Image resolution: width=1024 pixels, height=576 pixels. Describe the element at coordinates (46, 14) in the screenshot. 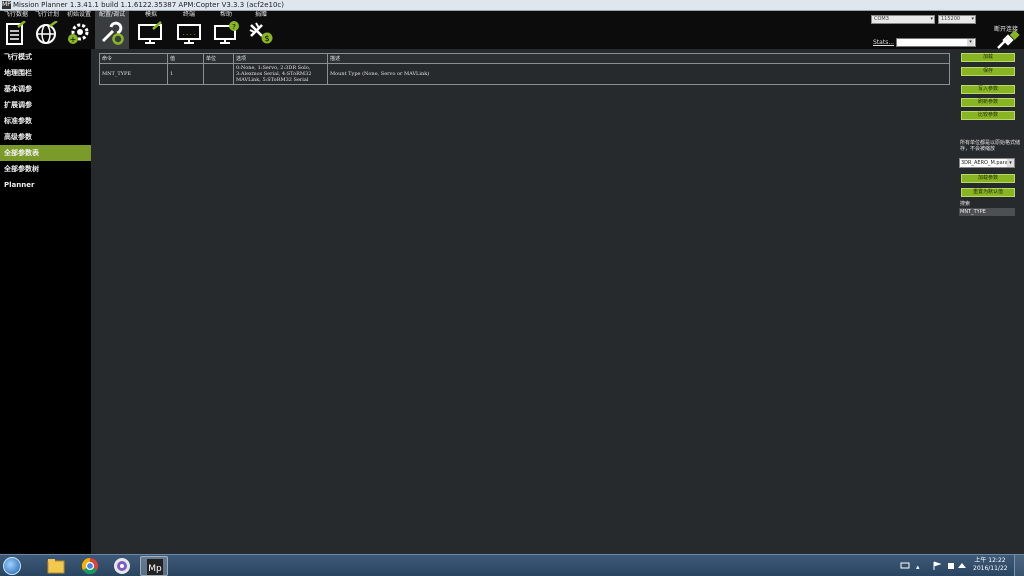

I see `tool-label: 飞行计划` at that location.